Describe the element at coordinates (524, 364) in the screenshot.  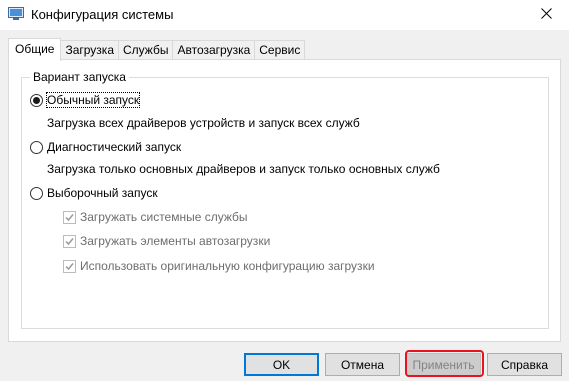
I see `help-button: Справка` at that location.